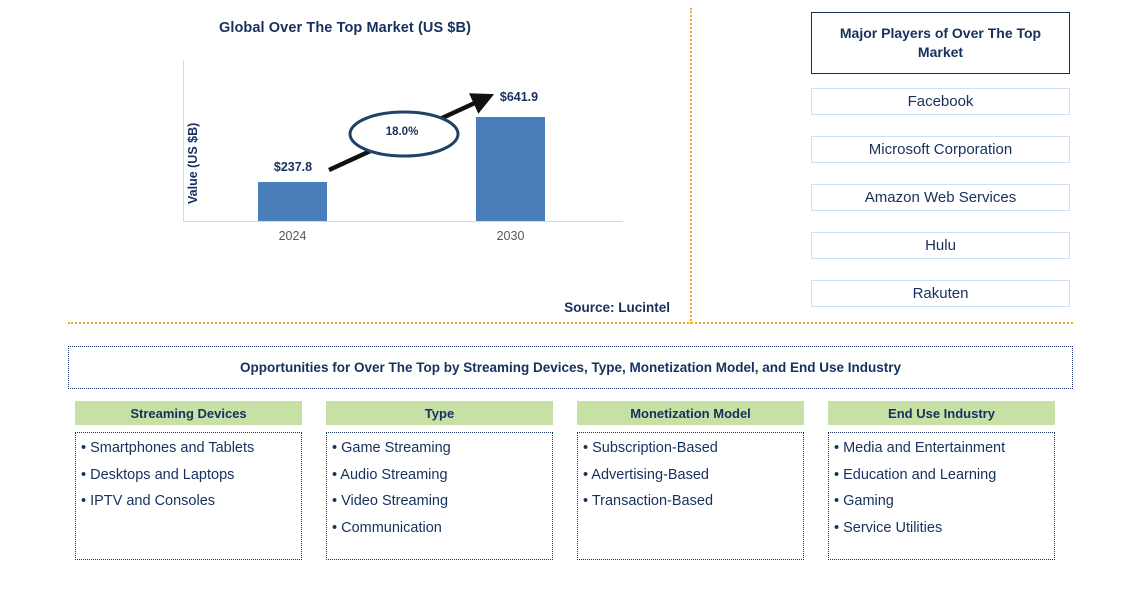  I want to click on column-header: Type, so click(439, 413).